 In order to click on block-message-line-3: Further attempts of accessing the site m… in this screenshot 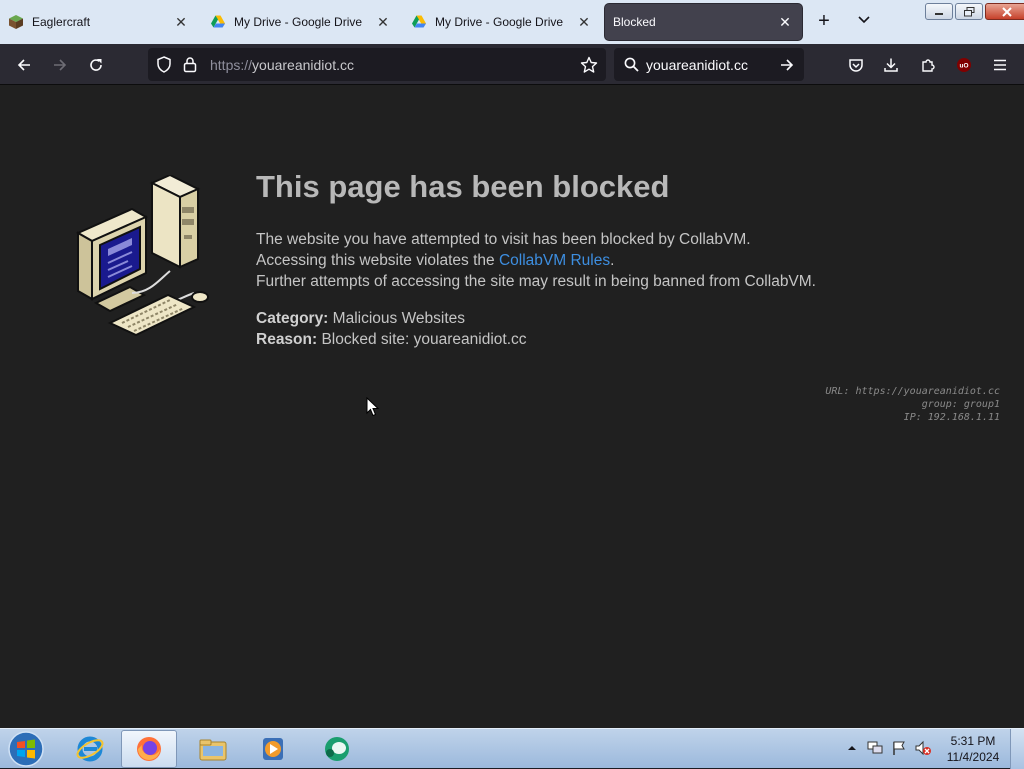, I will do `click(536, 281)`.